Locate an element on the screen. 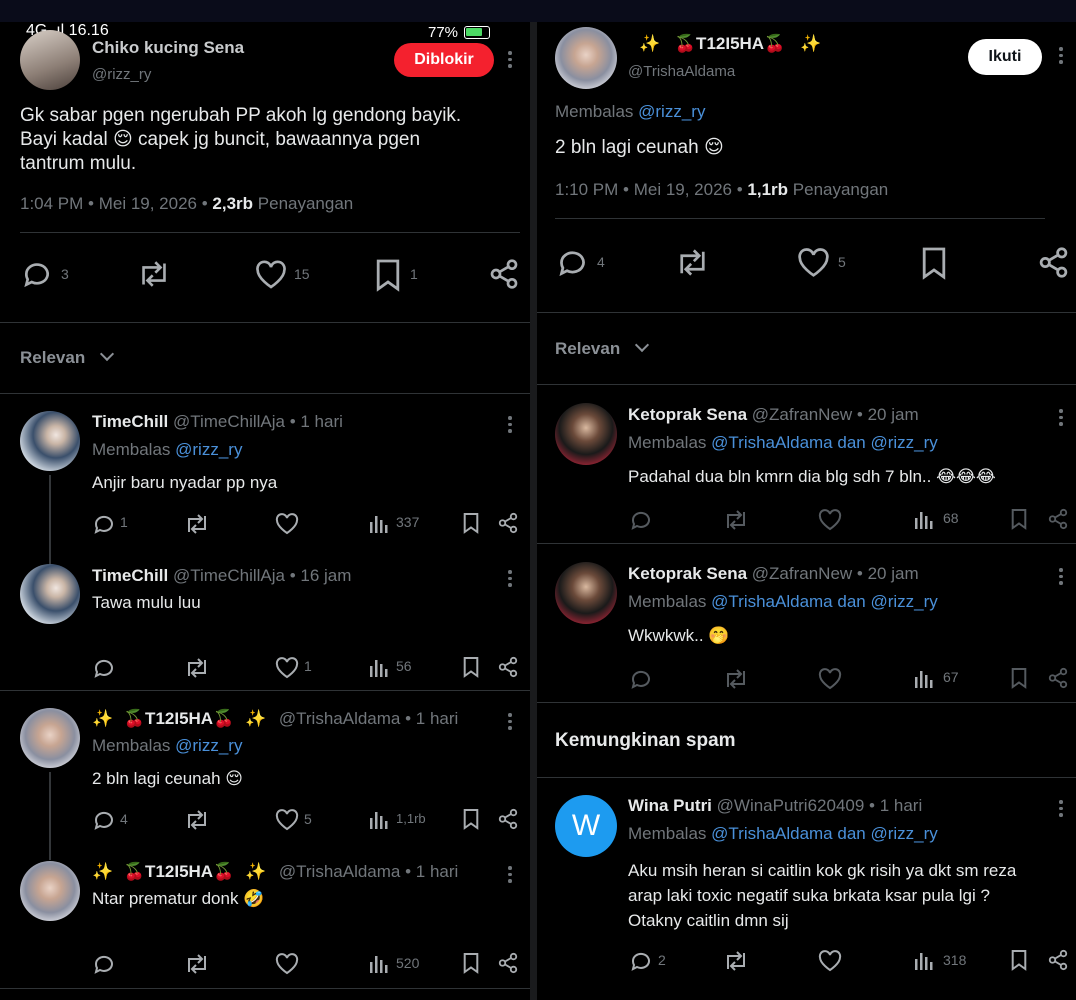 The width and height of the screenshot is (1076, 1000). replying-to-prefix: Membalas is located at coordinates (670, 442).